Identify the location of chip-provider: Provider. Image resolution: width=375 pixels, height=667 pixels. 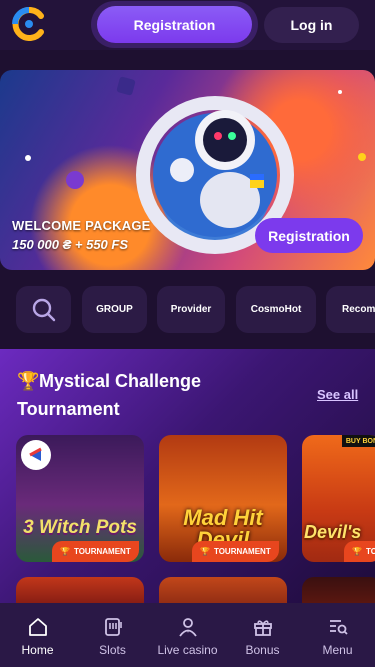
(191, 309).